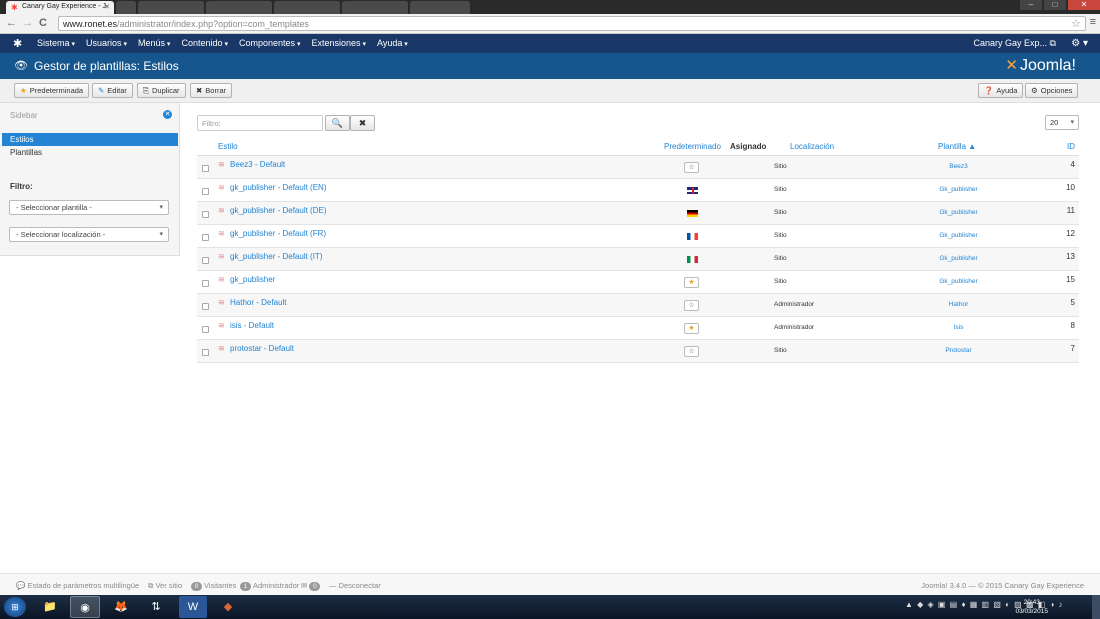  I want to click on reload-icon: C, so click(43, 23).